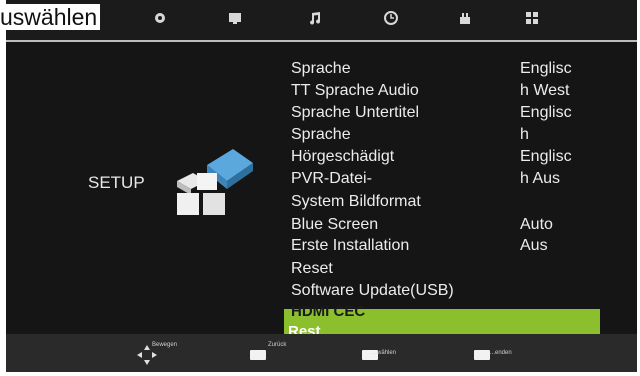 The width and height of the screenshot is (640, 376). Describe the element at coordinates (445, 269) in the screenshot. I see `menu-item: Reset` at that location.